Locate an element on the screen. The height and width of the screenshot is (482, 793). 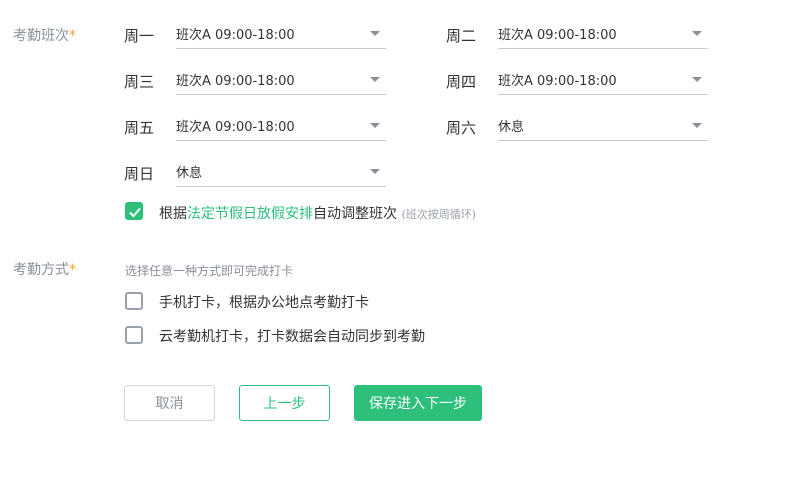
shift-select-fri: 班次A 09:00-18:00 is located at coordinates (281, 126).